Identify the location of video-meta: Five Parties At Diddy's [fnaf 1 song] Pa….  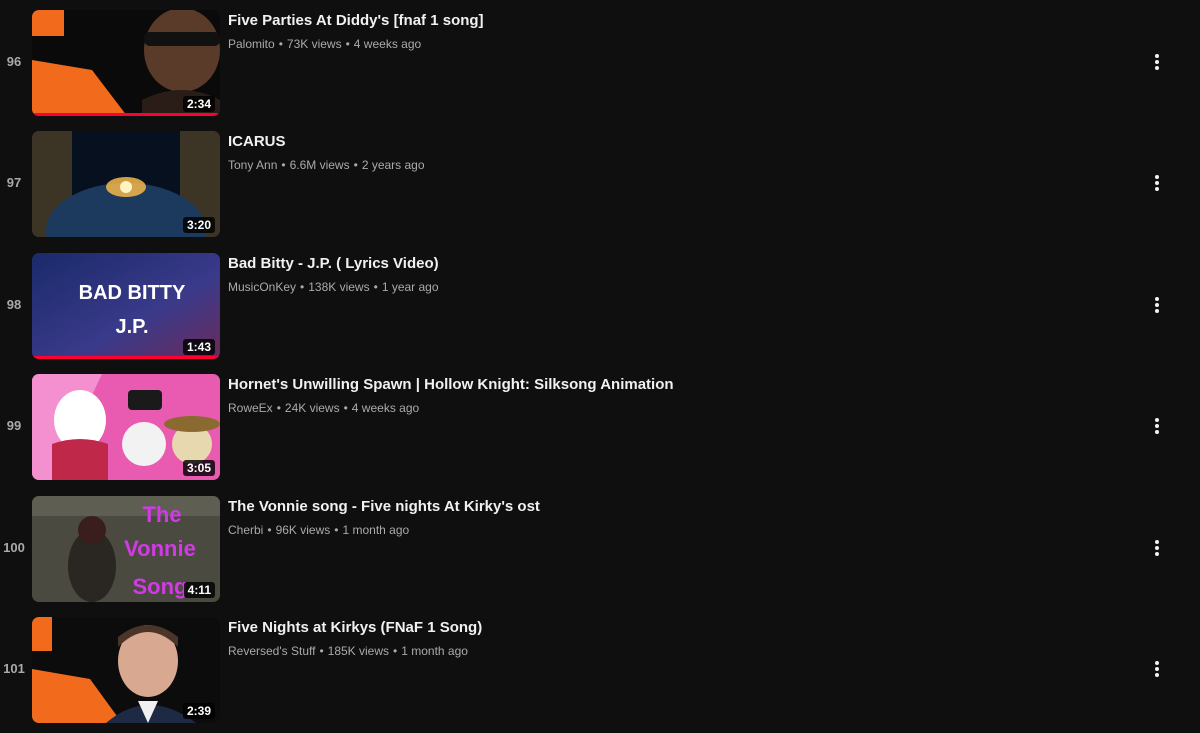
(668, 31).